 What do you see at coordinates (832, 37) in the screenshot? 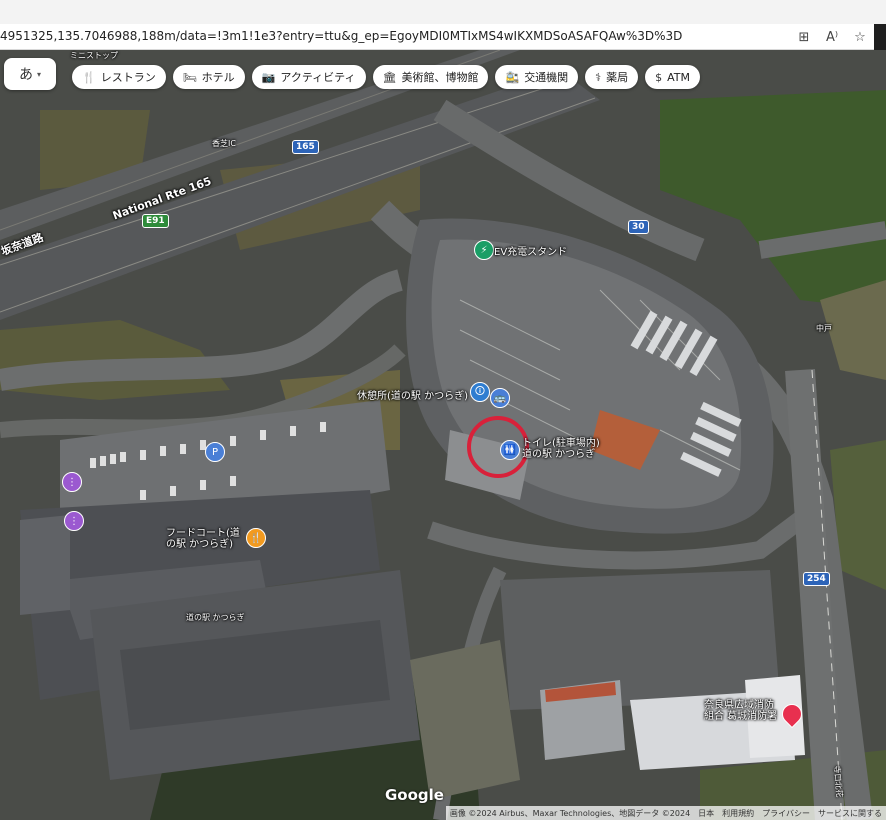
I see `read-aloud-icon: A⁾` at bounding box center [832, 37].